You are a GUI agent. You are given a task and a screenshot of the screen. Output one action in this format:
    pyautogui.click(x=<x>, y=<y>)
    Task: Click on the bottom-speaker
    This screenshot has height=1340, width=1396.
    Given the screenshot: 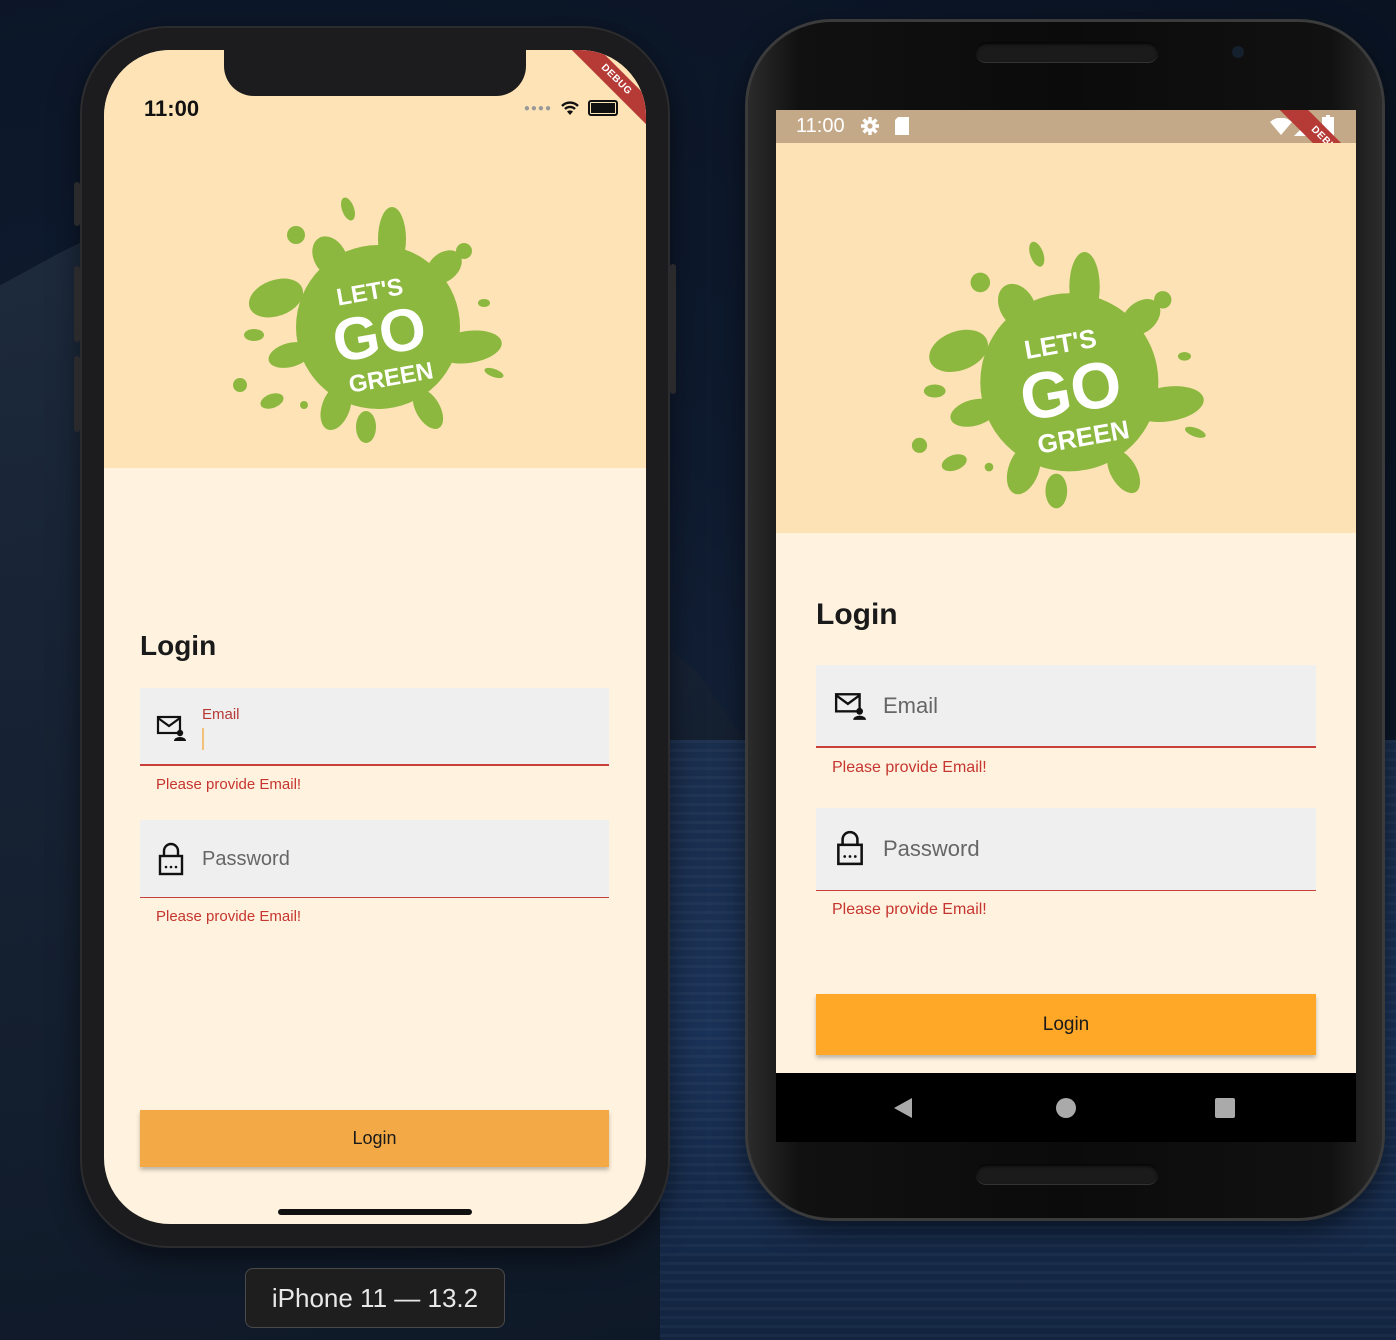 What is the action you would take?
    pyautogui.click(x=1067, y=1174)
    